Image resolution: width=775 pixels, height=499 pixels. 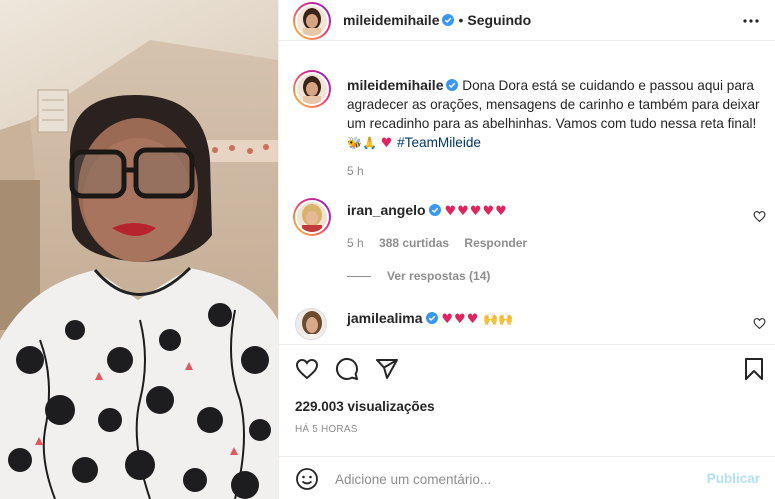 What do you see at coordinates (385, 318) in the screenshot?
I see `comment-username: jamilealima` at bounding box center [385, 318].